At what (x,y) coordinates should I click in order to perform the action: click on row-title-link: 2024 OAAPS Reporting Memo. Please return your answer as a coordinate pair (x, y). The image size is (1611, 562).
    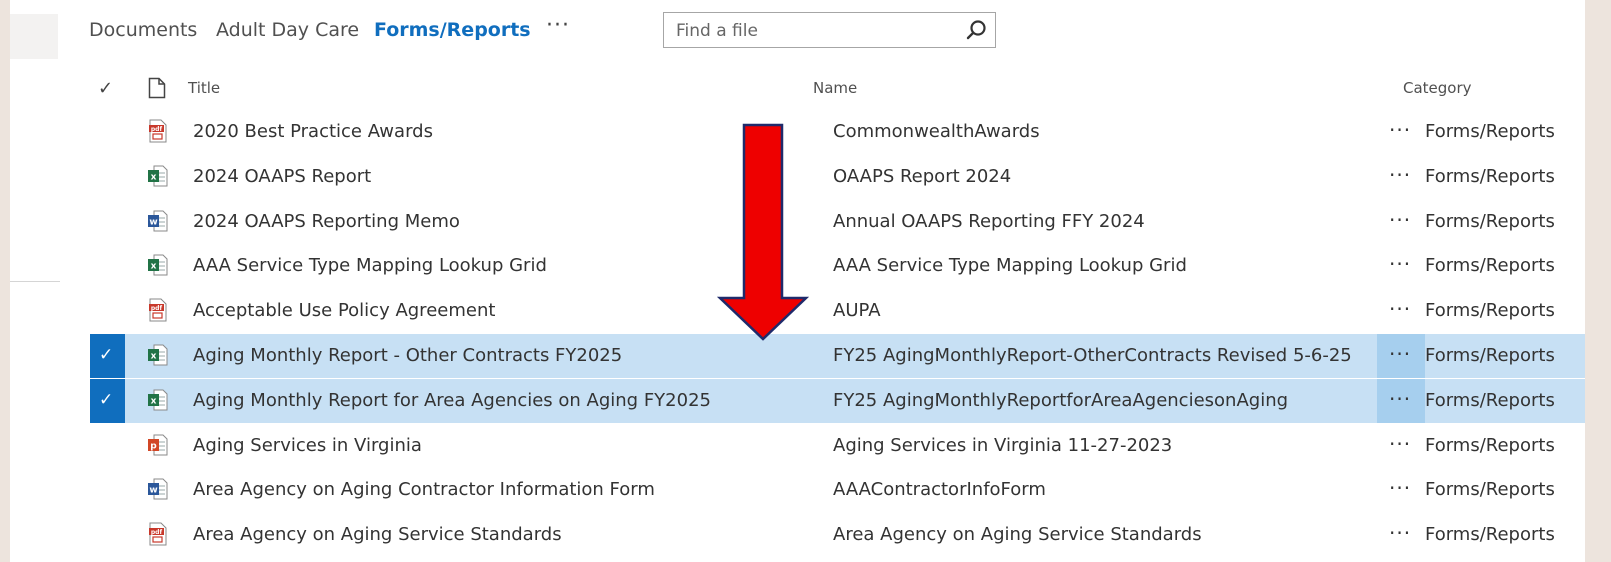
    Looking at the image, I should click on (326, 221).